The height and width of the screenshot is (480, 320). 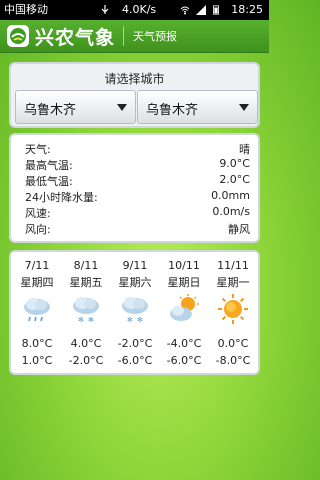 What do you see at coordinates (135, 282) in the screenshot?
I see `forecast-weekday: 星期六` at bounding box center [135, 282].